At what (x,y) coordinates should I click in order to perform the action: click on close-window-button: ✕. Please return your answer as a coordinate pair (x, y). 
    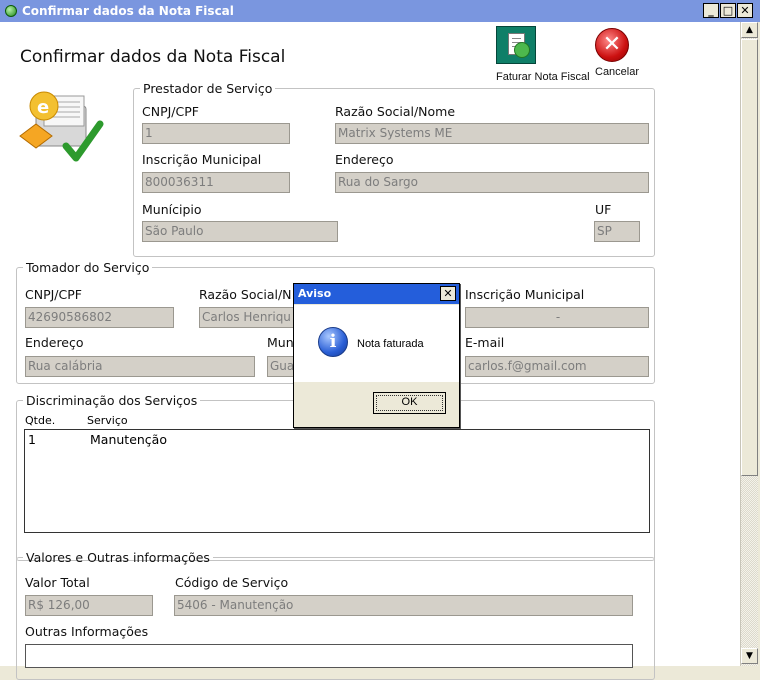
    Looking at the image, I should click on (745, 10).